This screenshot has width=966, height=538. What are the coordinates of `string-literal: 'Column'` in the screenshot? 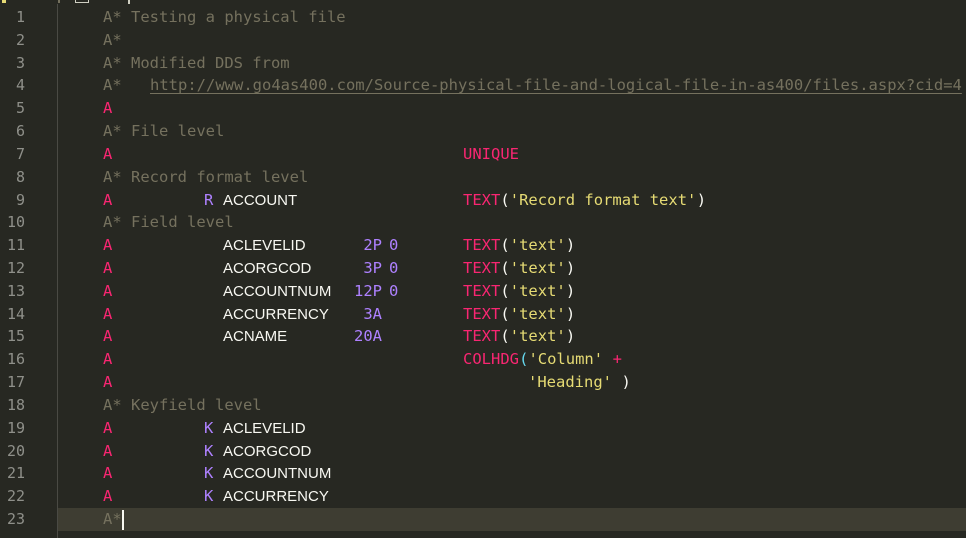 It's located at (566, 359).